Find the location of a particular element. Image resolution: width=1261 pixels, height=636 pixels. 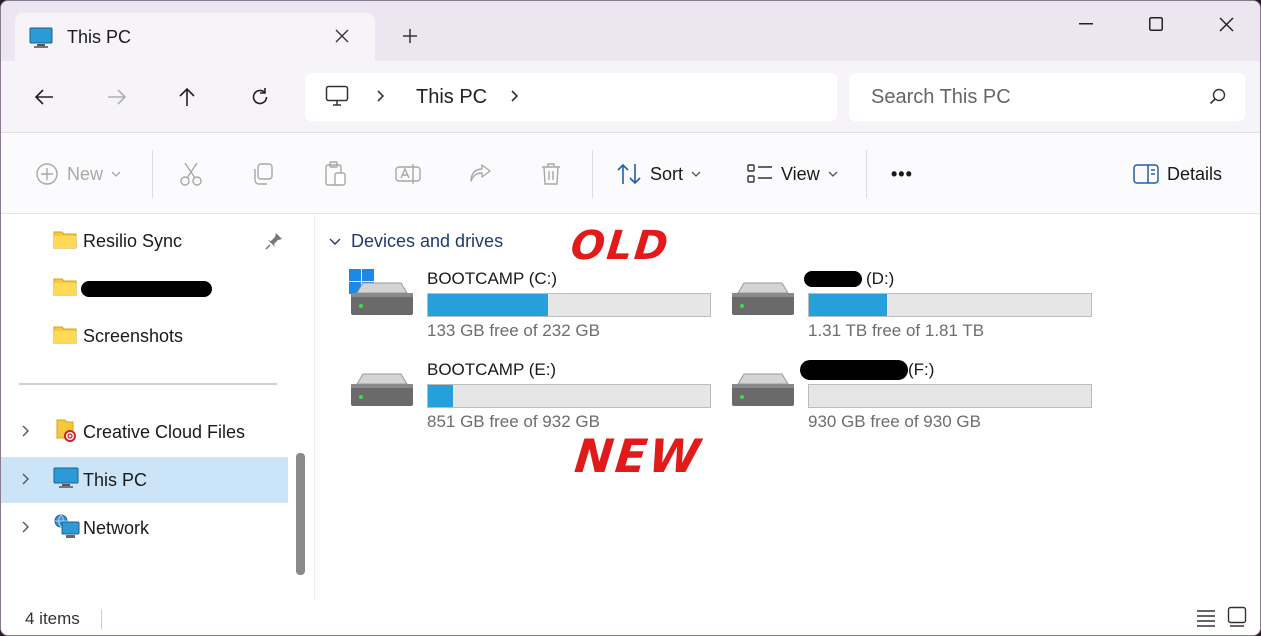

details-view-icon is located at coordinates (1206, 620).